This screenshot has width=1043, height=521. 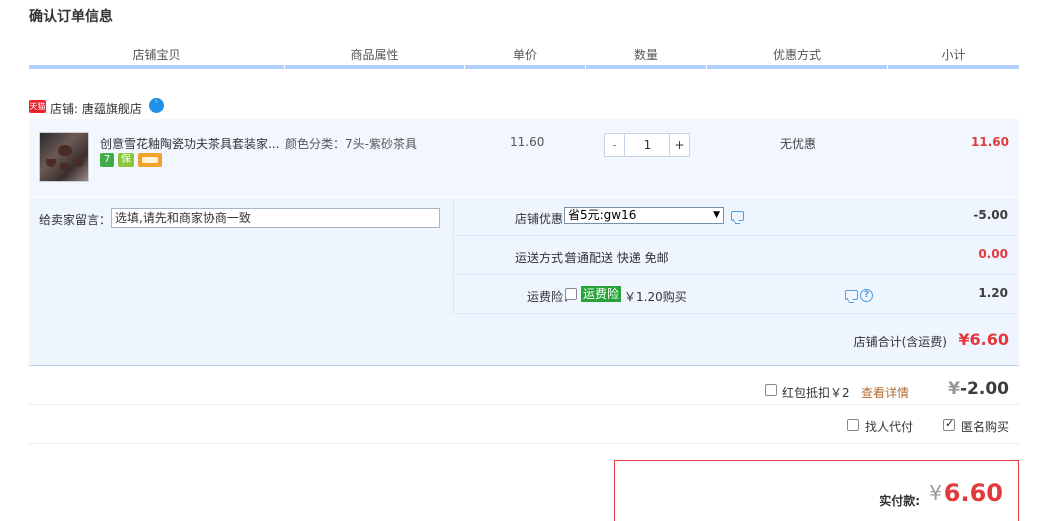 I want to click on options-row: 找人代付 匿名购买, so click(x=524, y=425).